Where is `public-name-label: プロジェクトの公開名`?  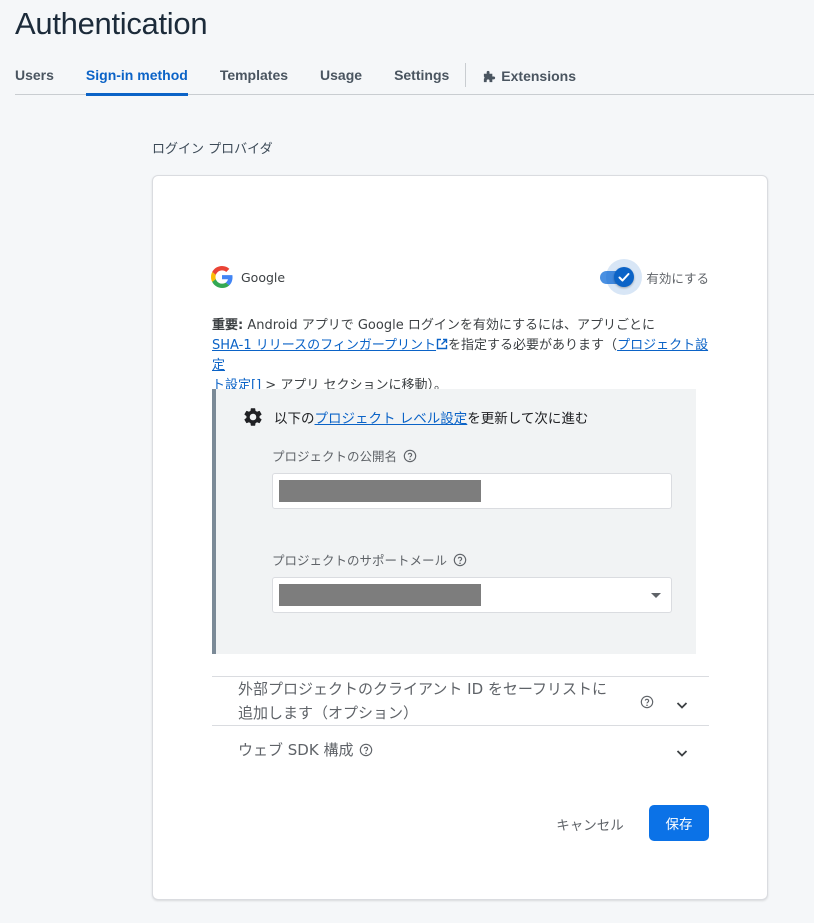
public-name-label: プロジェクトの公開名 is located at coordinates (344, 455).